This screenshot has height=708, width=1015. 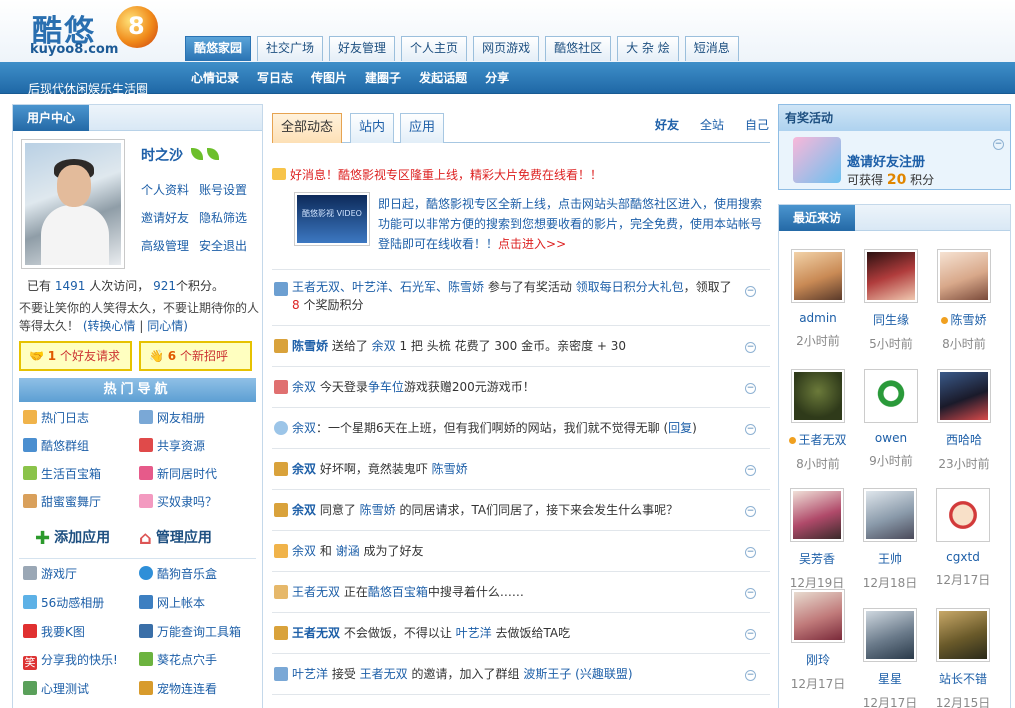 I want to click on visitor-card: 同生缘 5小时前, so click(x=891, y=300).